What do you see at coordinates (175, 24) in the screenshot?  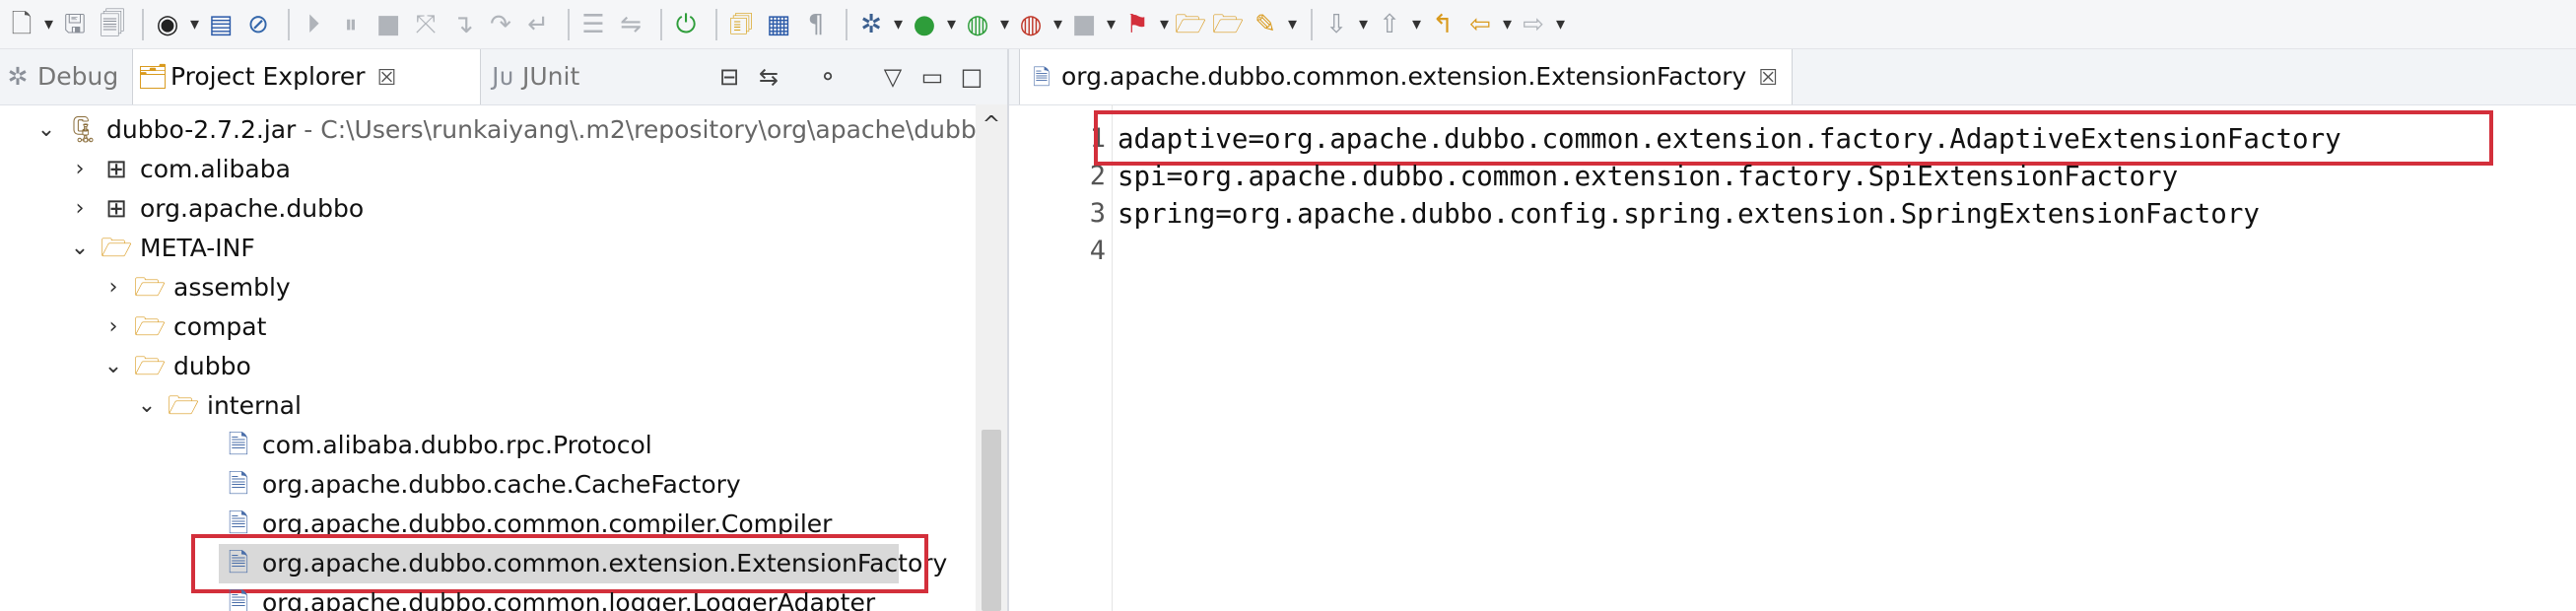 I see `open-perspective-button: ◉` at bounding box center [175, 24].